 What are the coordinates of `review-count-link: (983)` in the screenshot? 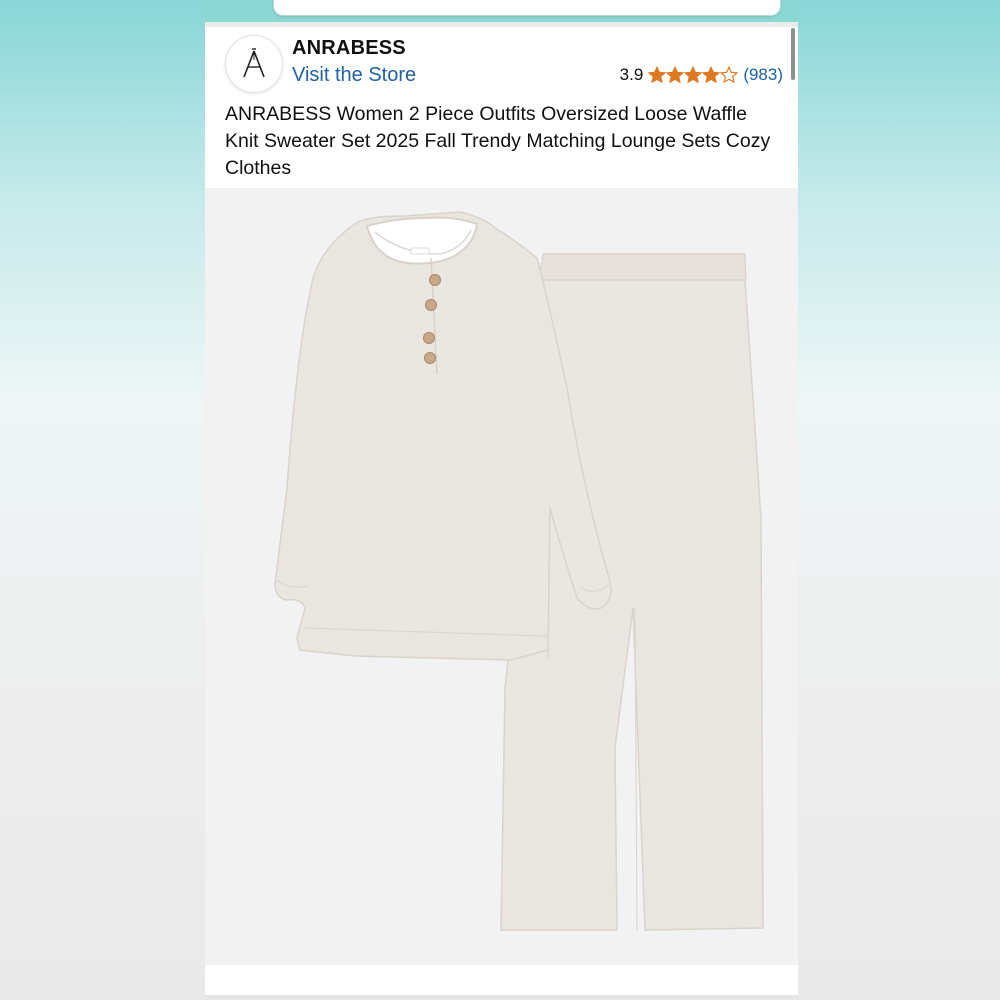 It's located at (763, 75).